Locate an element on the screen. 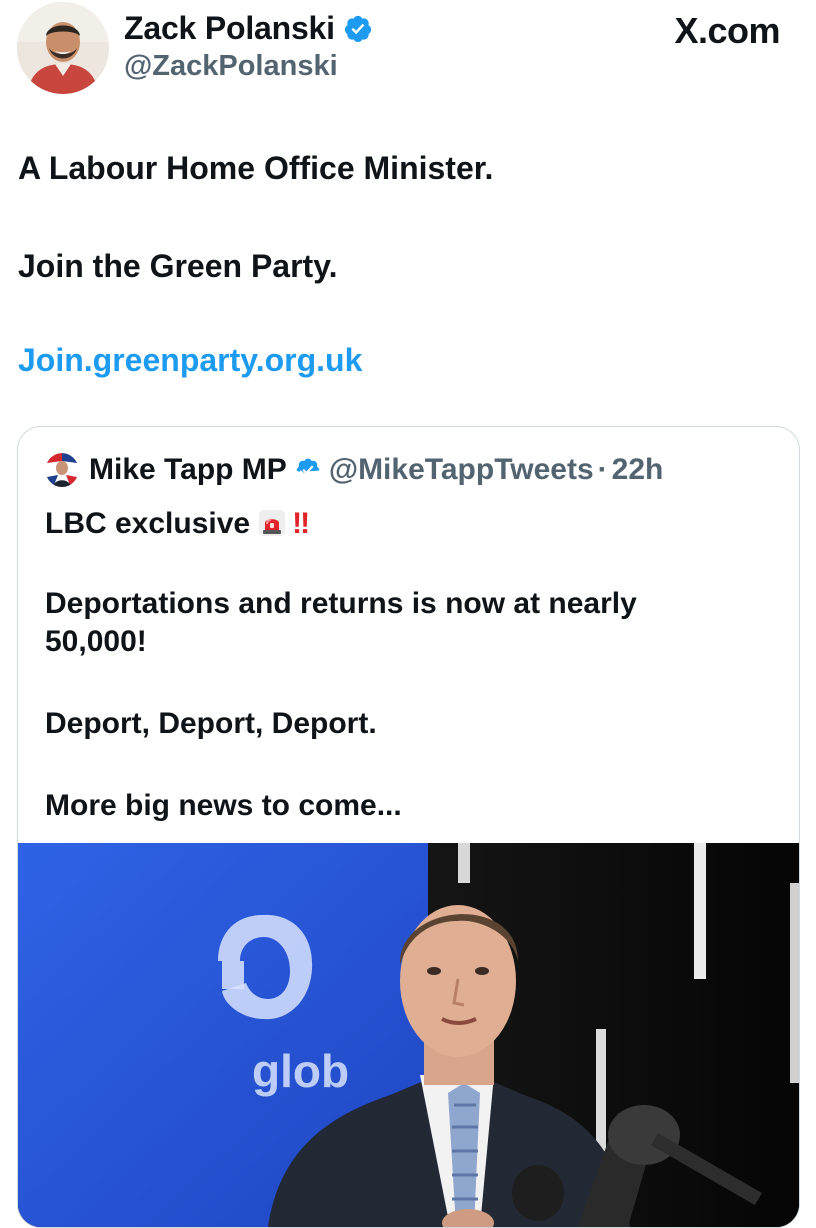 Image resolution: width=816 pixels, height=1228 pixels. quoted-line-text: LBC exclusive is located at coordinates (148, 523).